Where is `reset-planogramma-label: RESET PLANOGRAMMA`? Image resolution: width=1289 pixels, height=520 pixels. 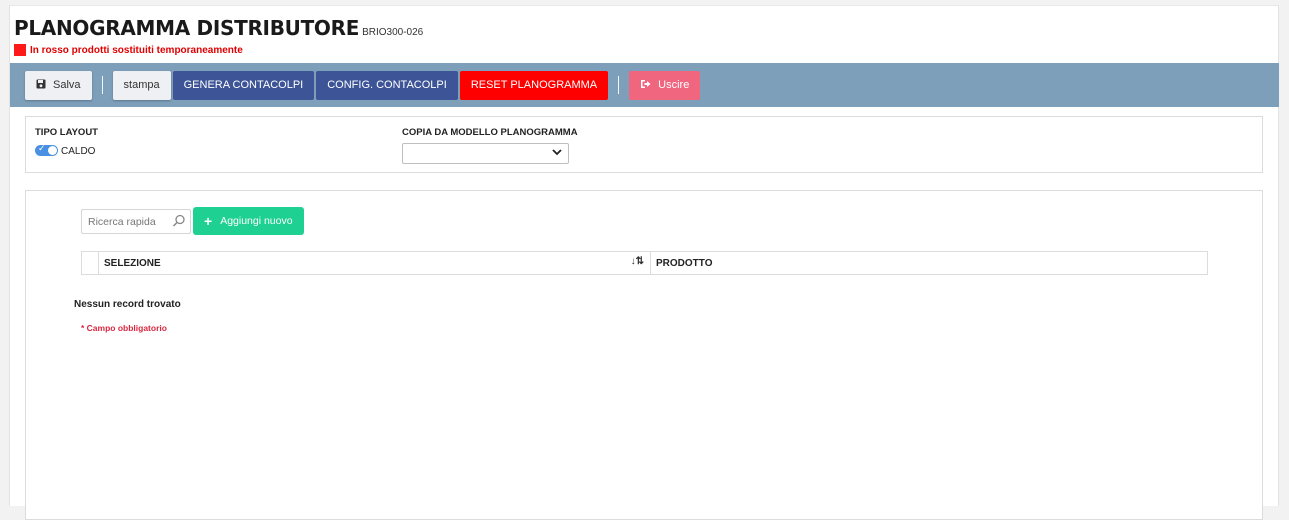 reset-planogramma-label: RESET PLANOGRAMMA is located at coordinates (534, 85).